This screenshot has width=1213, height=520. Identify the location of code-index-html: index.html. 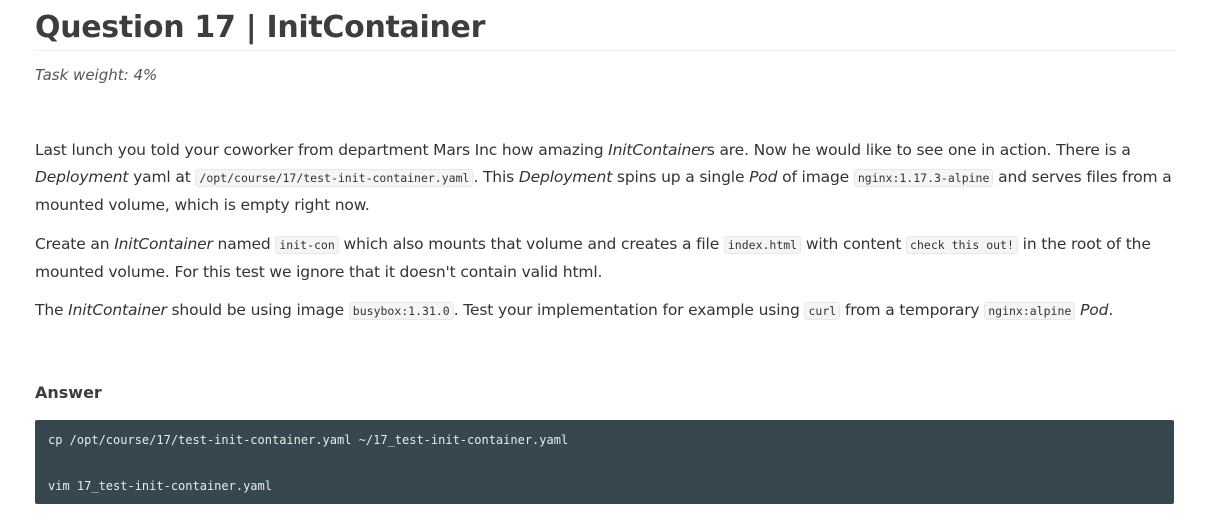
(762, 245).